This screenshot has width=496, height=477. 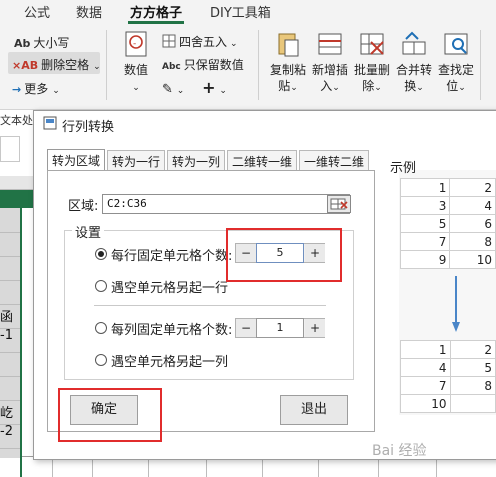 I want to click on merge-icon, so click(x=414, y=43).